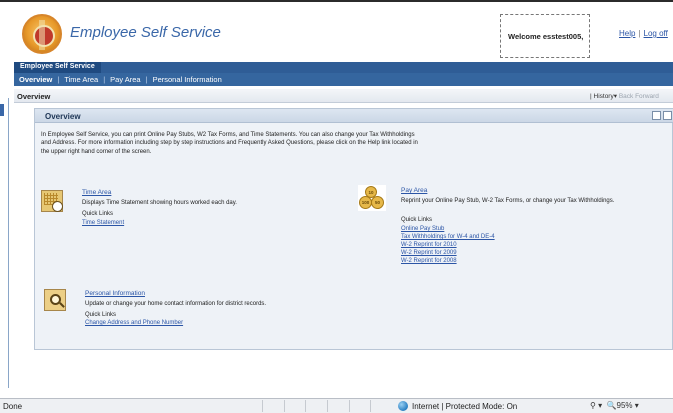 The width and height of the screenshot is (673, 413). I want to click on zoom-level: 95%, so click(624, 405).